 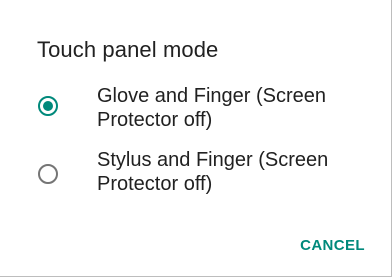 I want to click on radio-unchecked-icon, so click(x=48, y=174).